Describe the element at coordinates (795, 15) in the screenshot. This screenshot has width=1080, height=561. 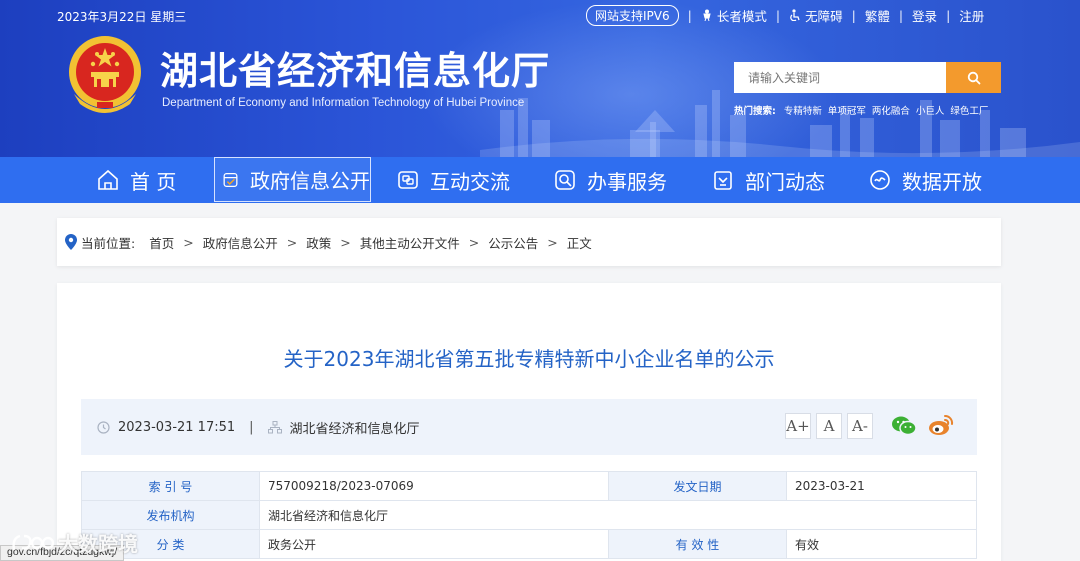
I see `accessibility-icon` at that location.